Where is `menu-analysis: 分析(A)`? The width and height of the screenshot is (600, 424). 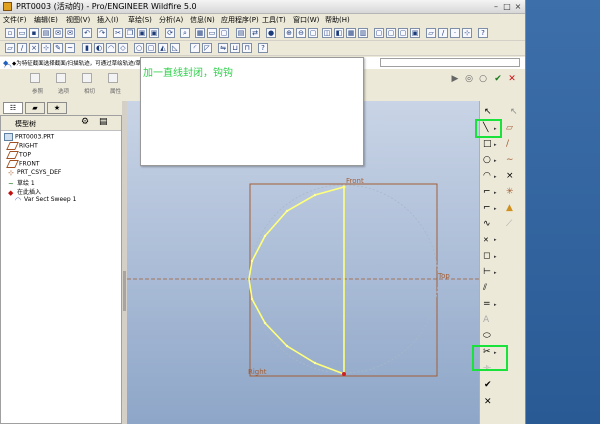
menu-analysis: 分析(A) is located at coordinates (171, 20).